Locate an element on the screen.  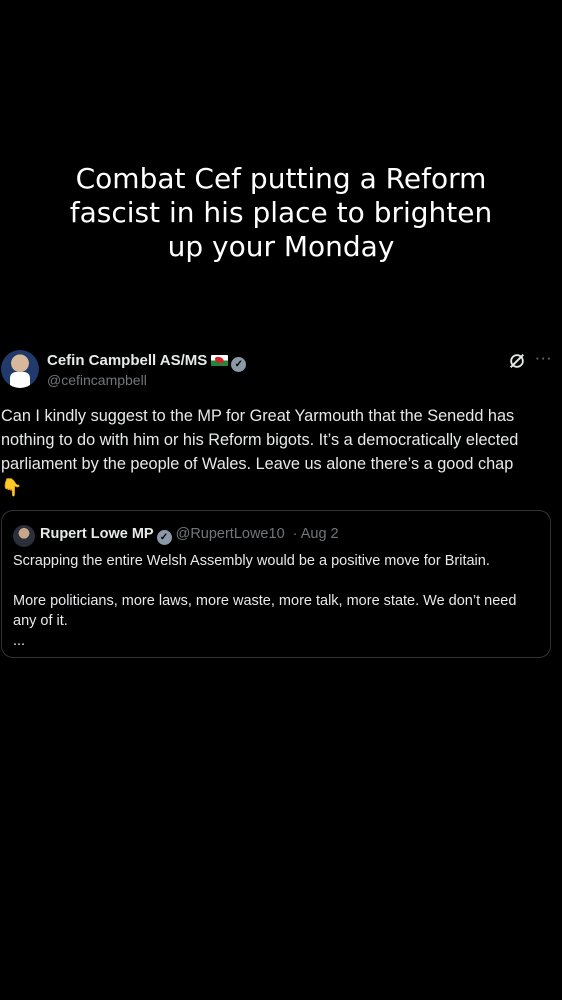
quoted-header: Rupert Lowe MP ✓ @RupertLowe10 · Aug 2 is located at coordinates (189, 535).